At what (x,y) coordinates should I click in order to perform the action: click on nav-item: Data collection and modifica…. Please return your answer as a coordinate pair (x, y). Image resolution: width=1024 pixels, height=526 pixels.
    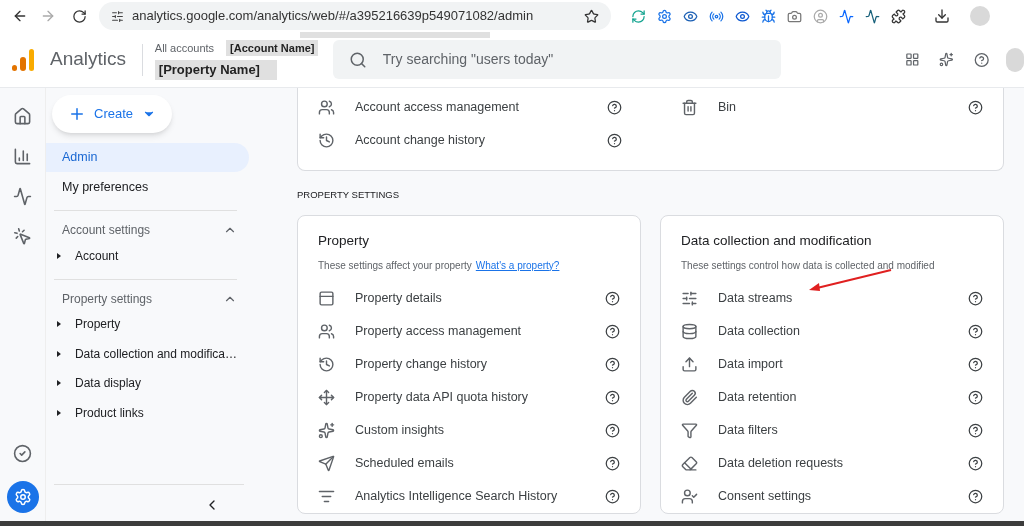
    Looking at the image, I should click on (155, 353).